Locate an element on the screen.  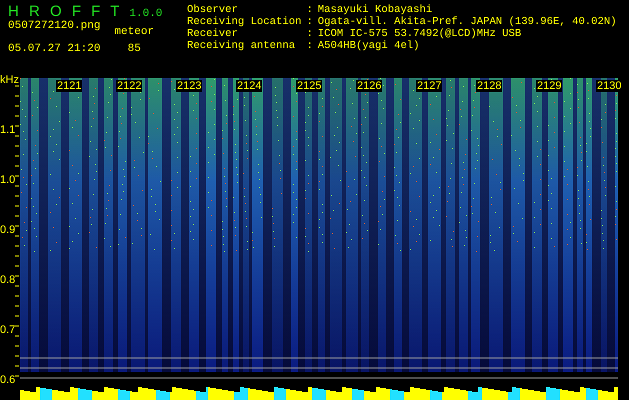
info-value: A504HB(yagi 4el) is located at coordinates (369, 46).